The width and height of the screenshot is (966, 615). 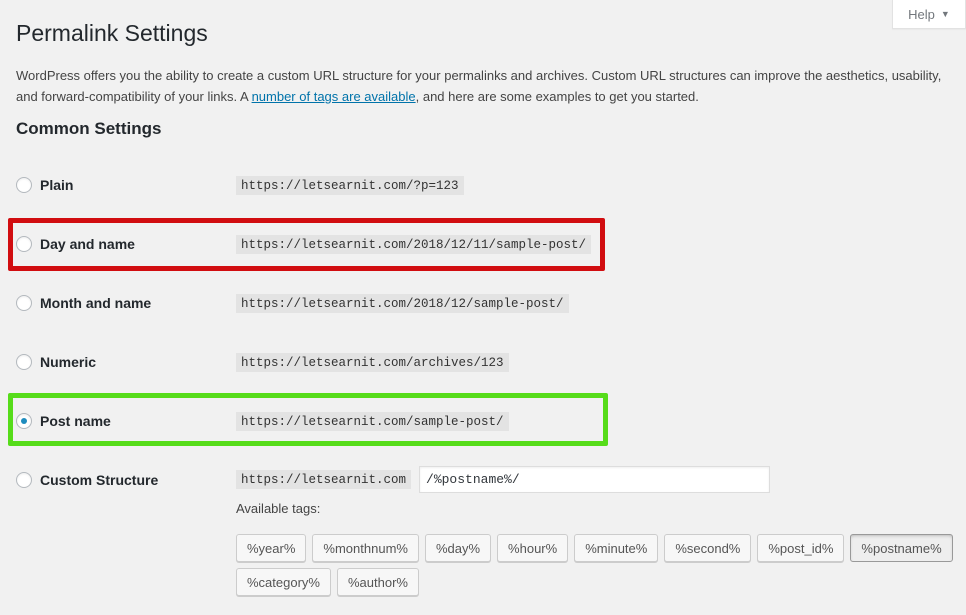 I want to click on option-label: Custom Structure, so click(x=99, y=479).